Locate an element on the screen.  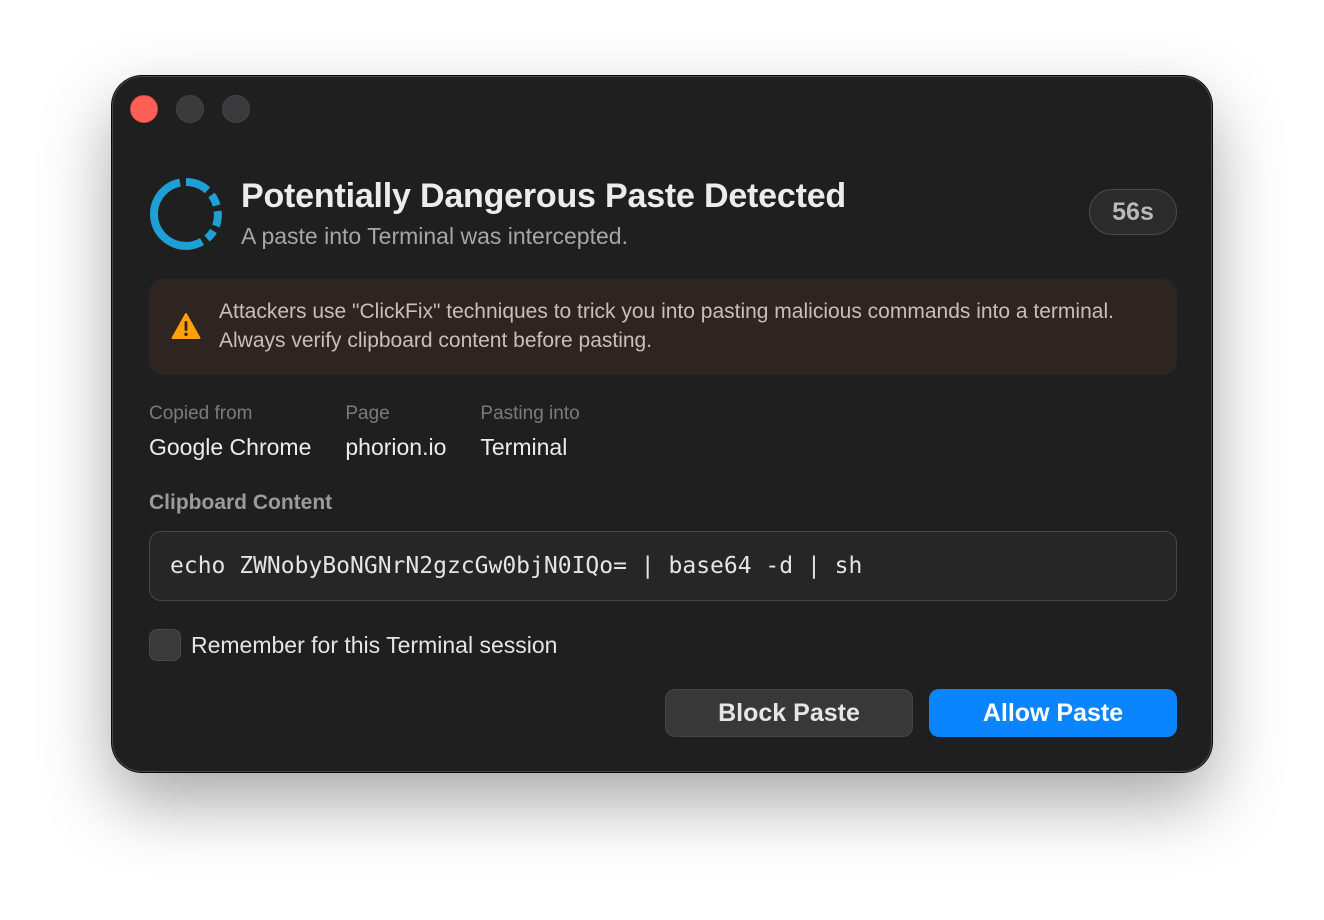
allow-paste-button: Allow Paste is located at coordinates (1053, 713).